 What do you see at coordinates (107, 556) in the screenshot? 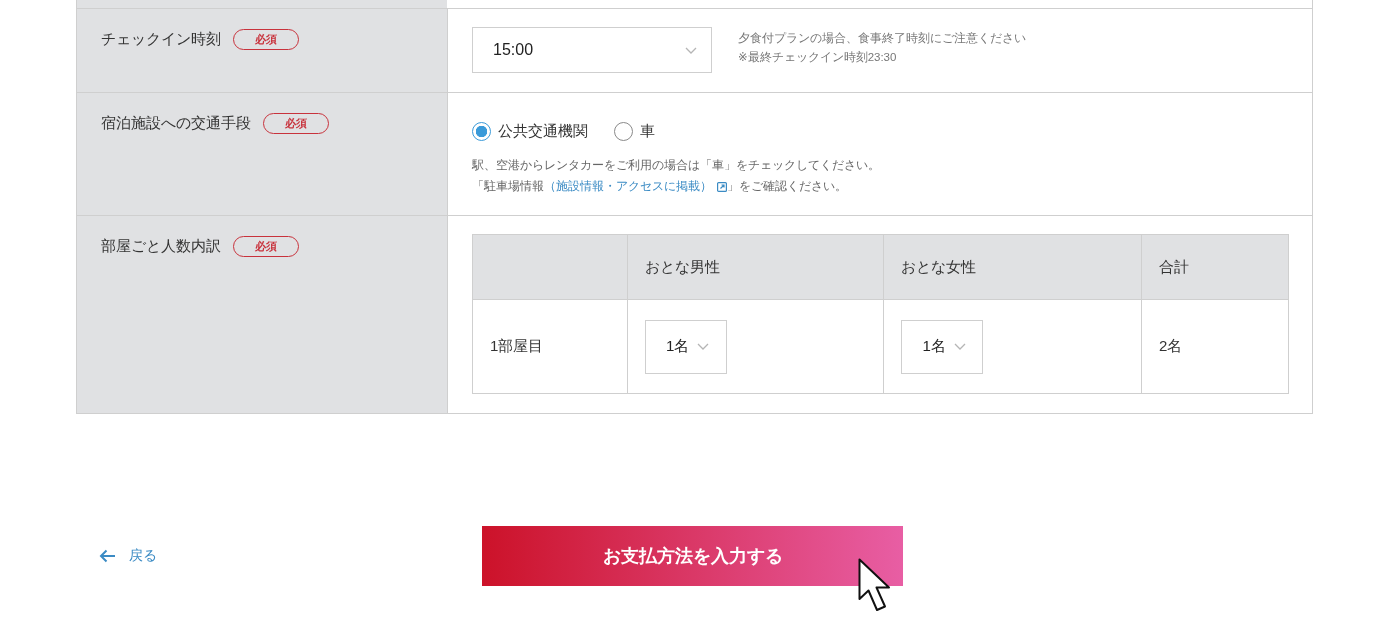
I see `arrow-left-icon` at bounding box center [107, 556].